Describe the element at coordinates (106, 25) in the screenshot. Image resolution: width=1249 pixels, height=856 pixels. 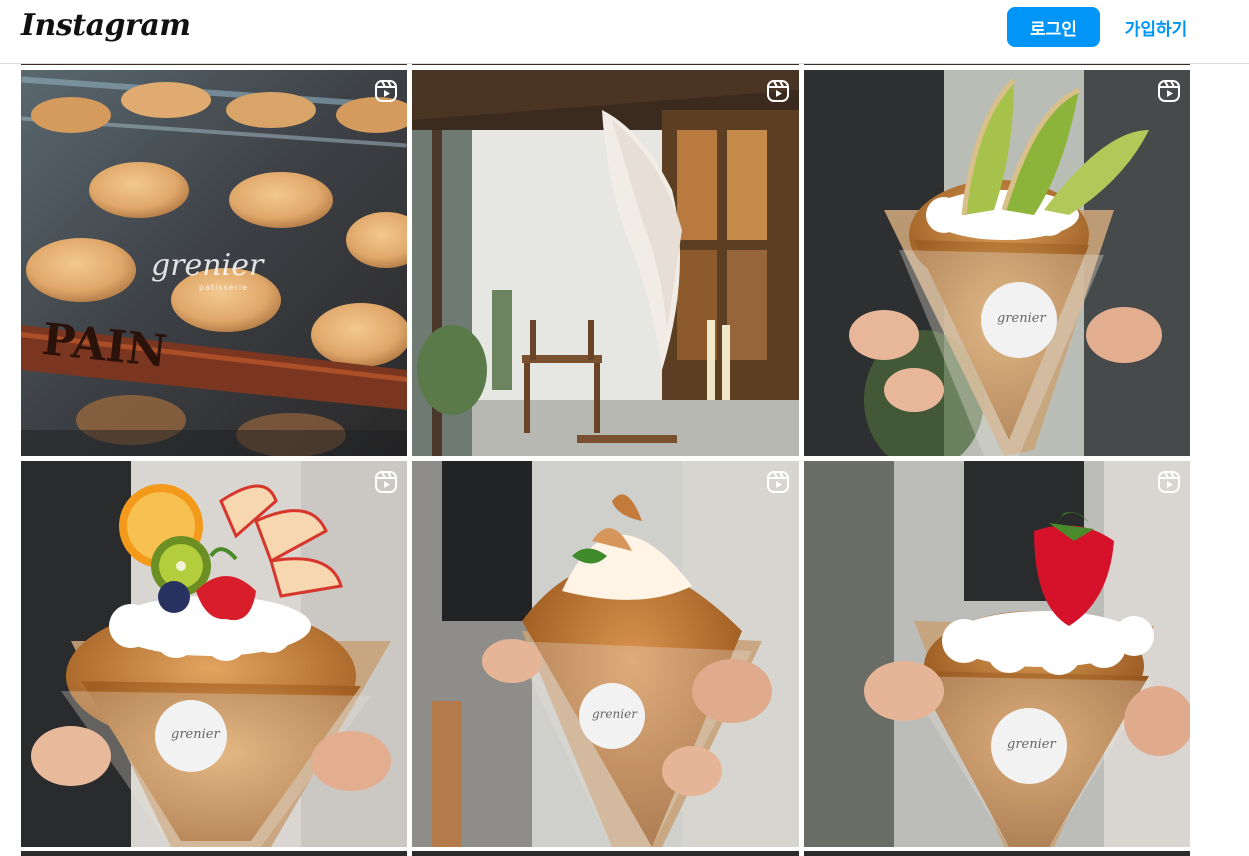
I see `instagram-logo: Instagram` at that location.